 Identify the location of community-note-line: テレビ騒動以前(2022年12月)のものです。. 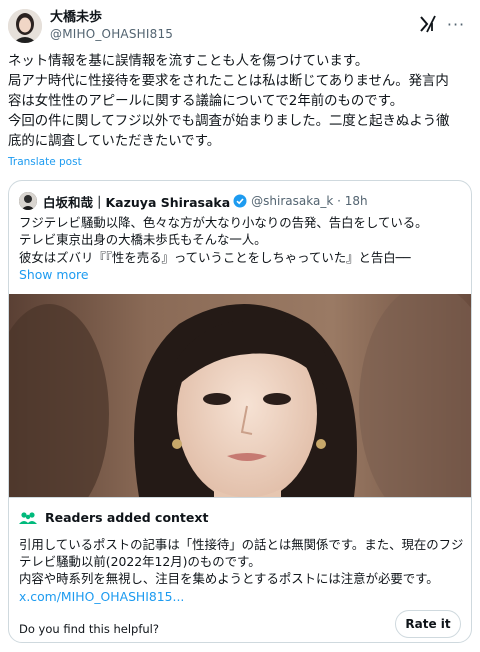
(140, 562).